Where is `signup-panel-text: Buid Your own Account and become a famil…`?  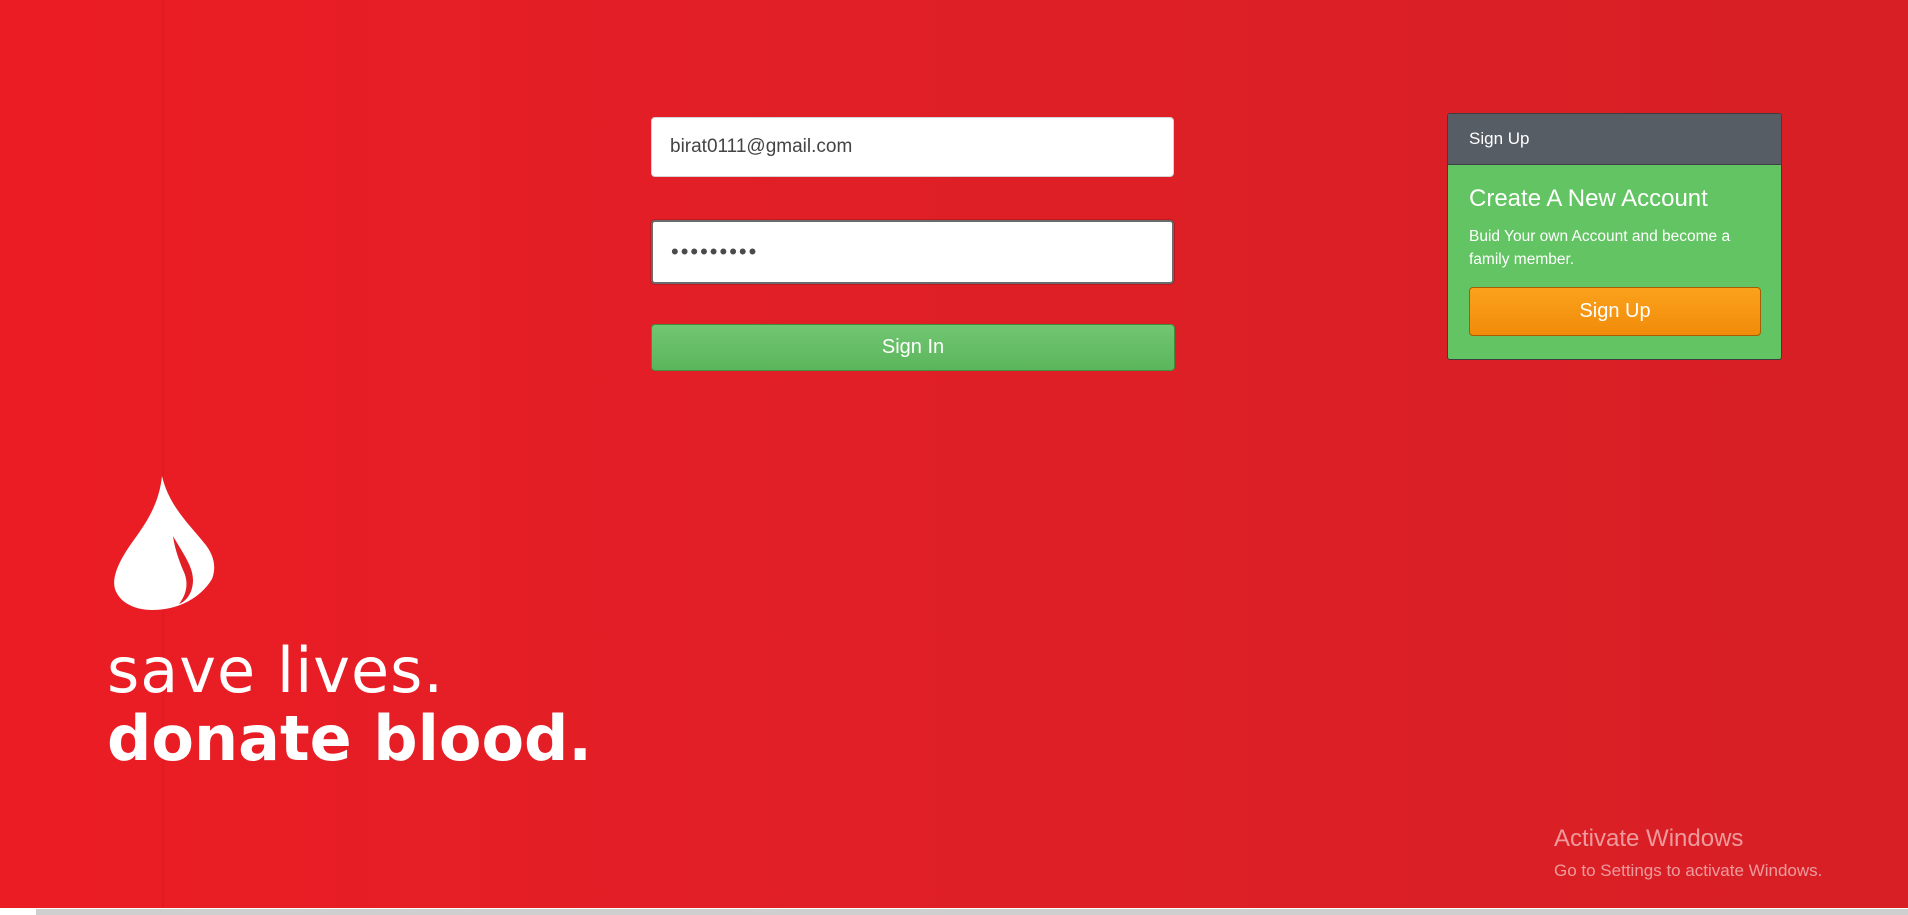
signup-panel-text: Buid Your own Account and become a famil… is located at coordinates (1600, 248).